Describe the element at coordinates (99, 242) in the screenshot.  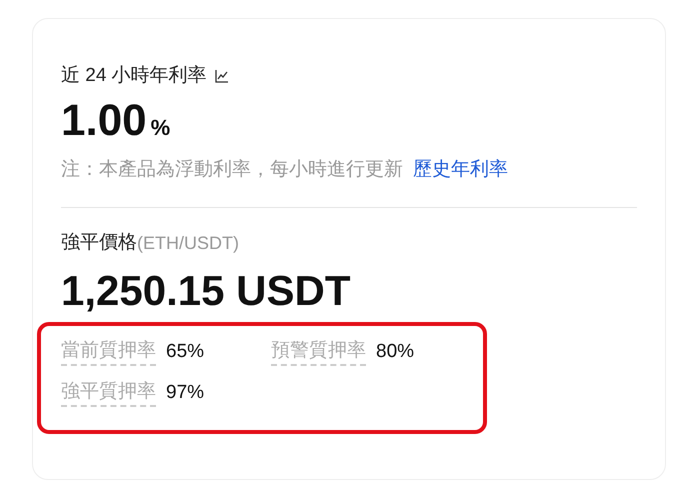
I see `liquidation-title: 強平價格` at that location.